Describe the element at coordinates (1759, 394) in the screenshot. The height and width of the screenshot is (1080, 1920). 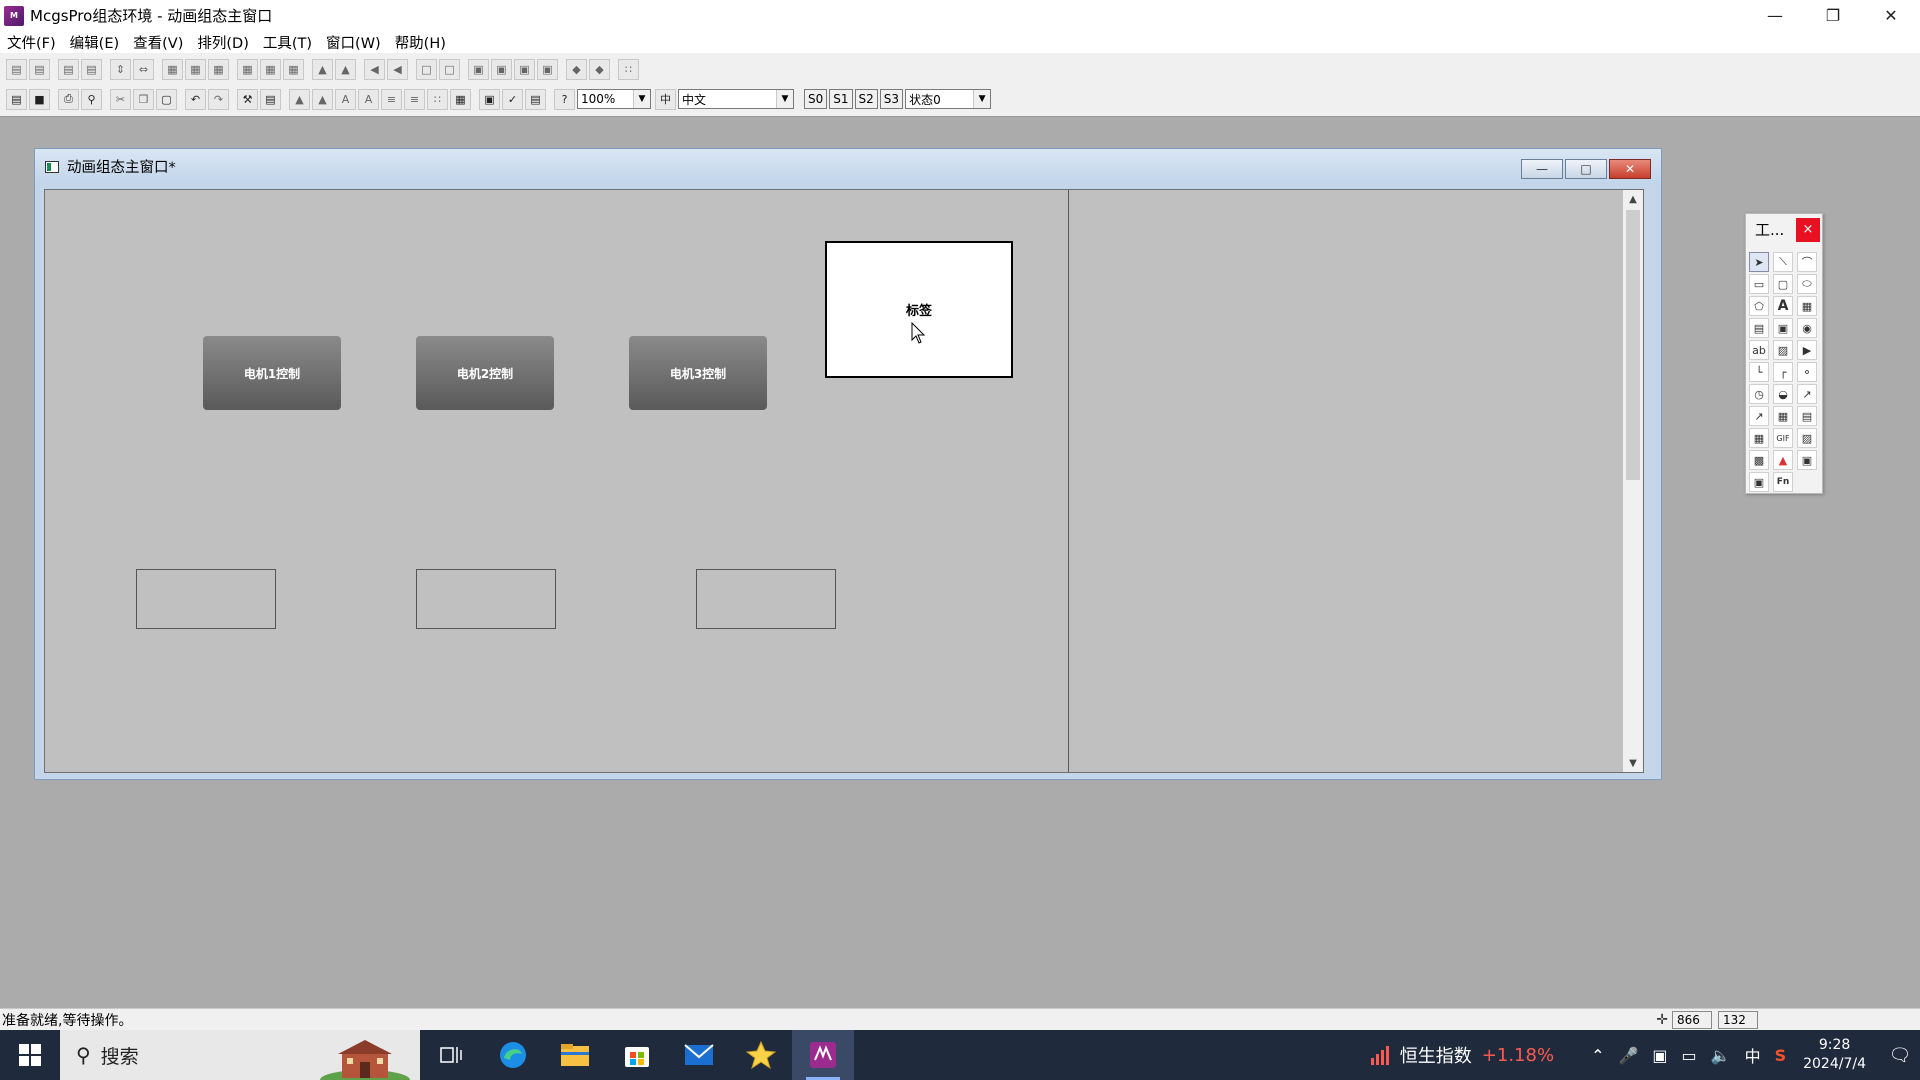
I see `clock-icon: ◷` at that location.